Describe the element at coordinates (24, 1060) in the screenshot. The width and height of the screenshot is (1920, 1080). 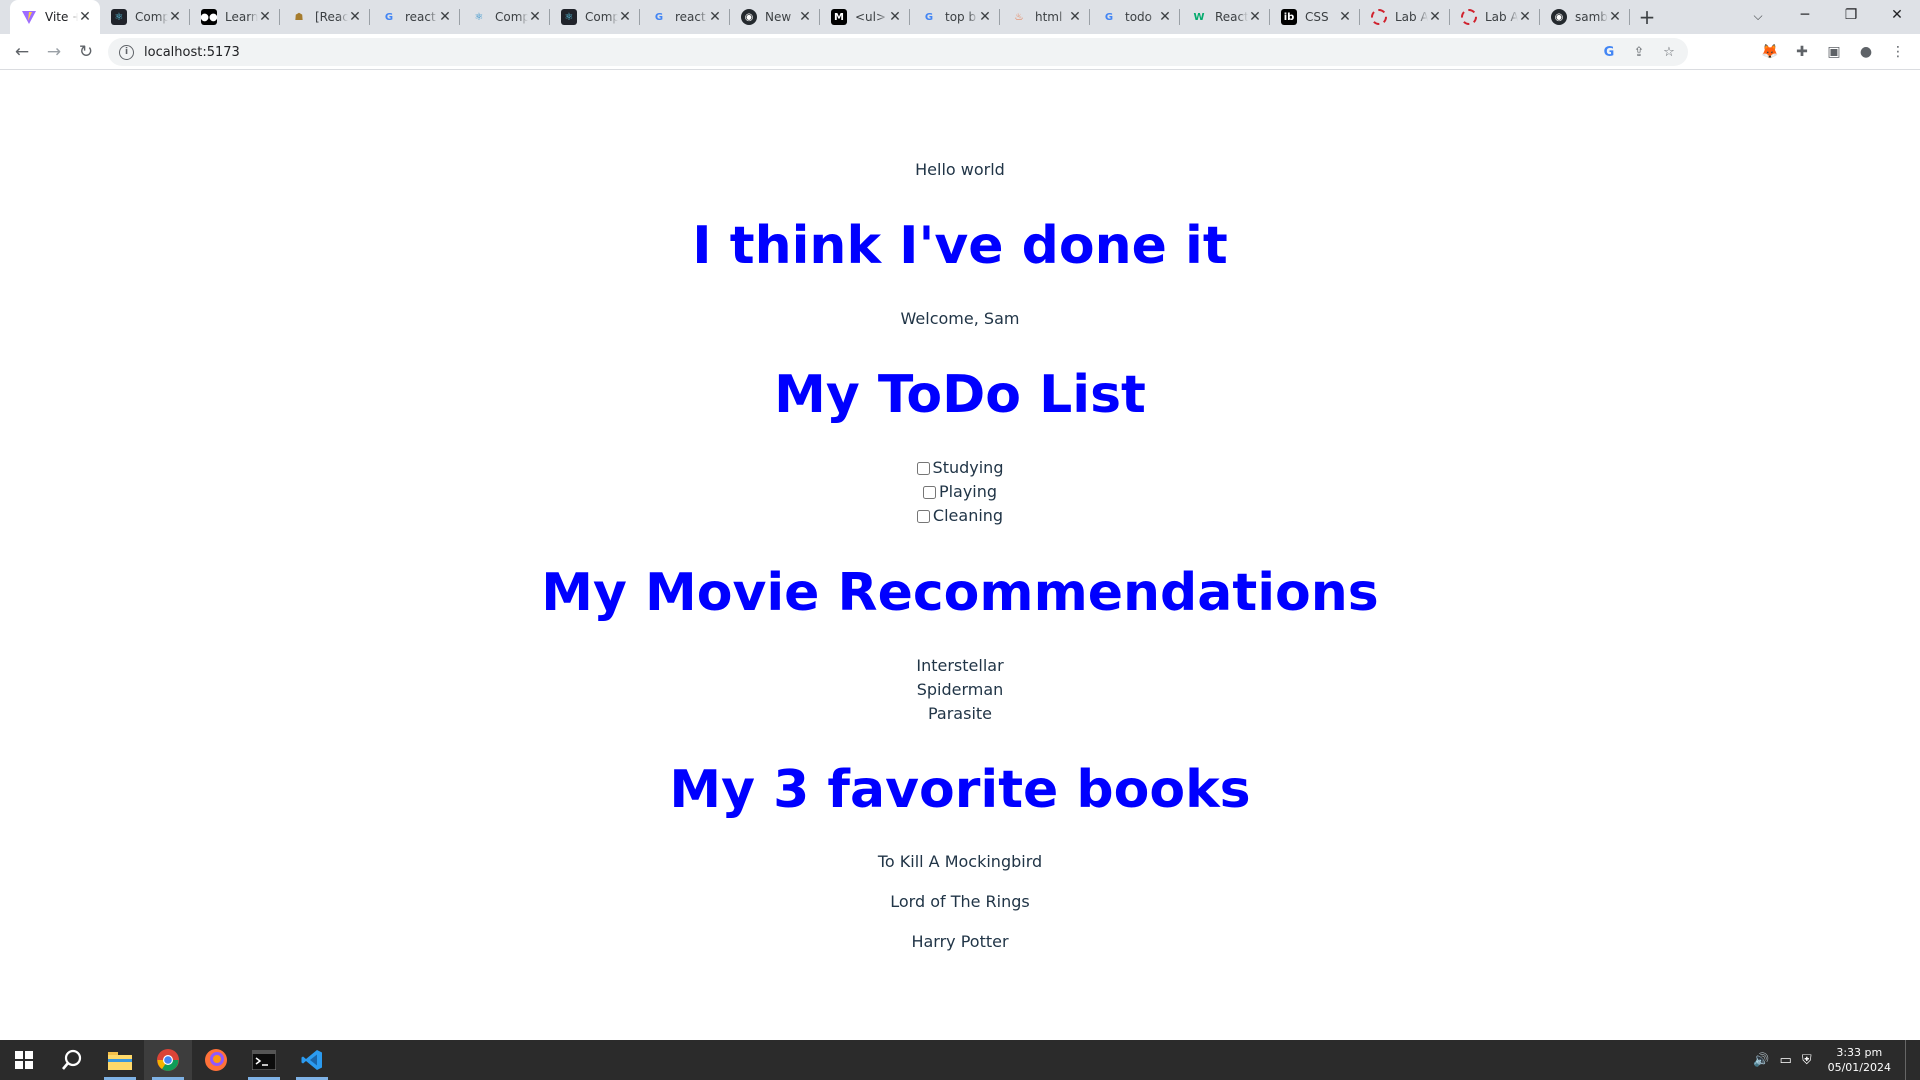
I see `windows-start-icon` at that location.